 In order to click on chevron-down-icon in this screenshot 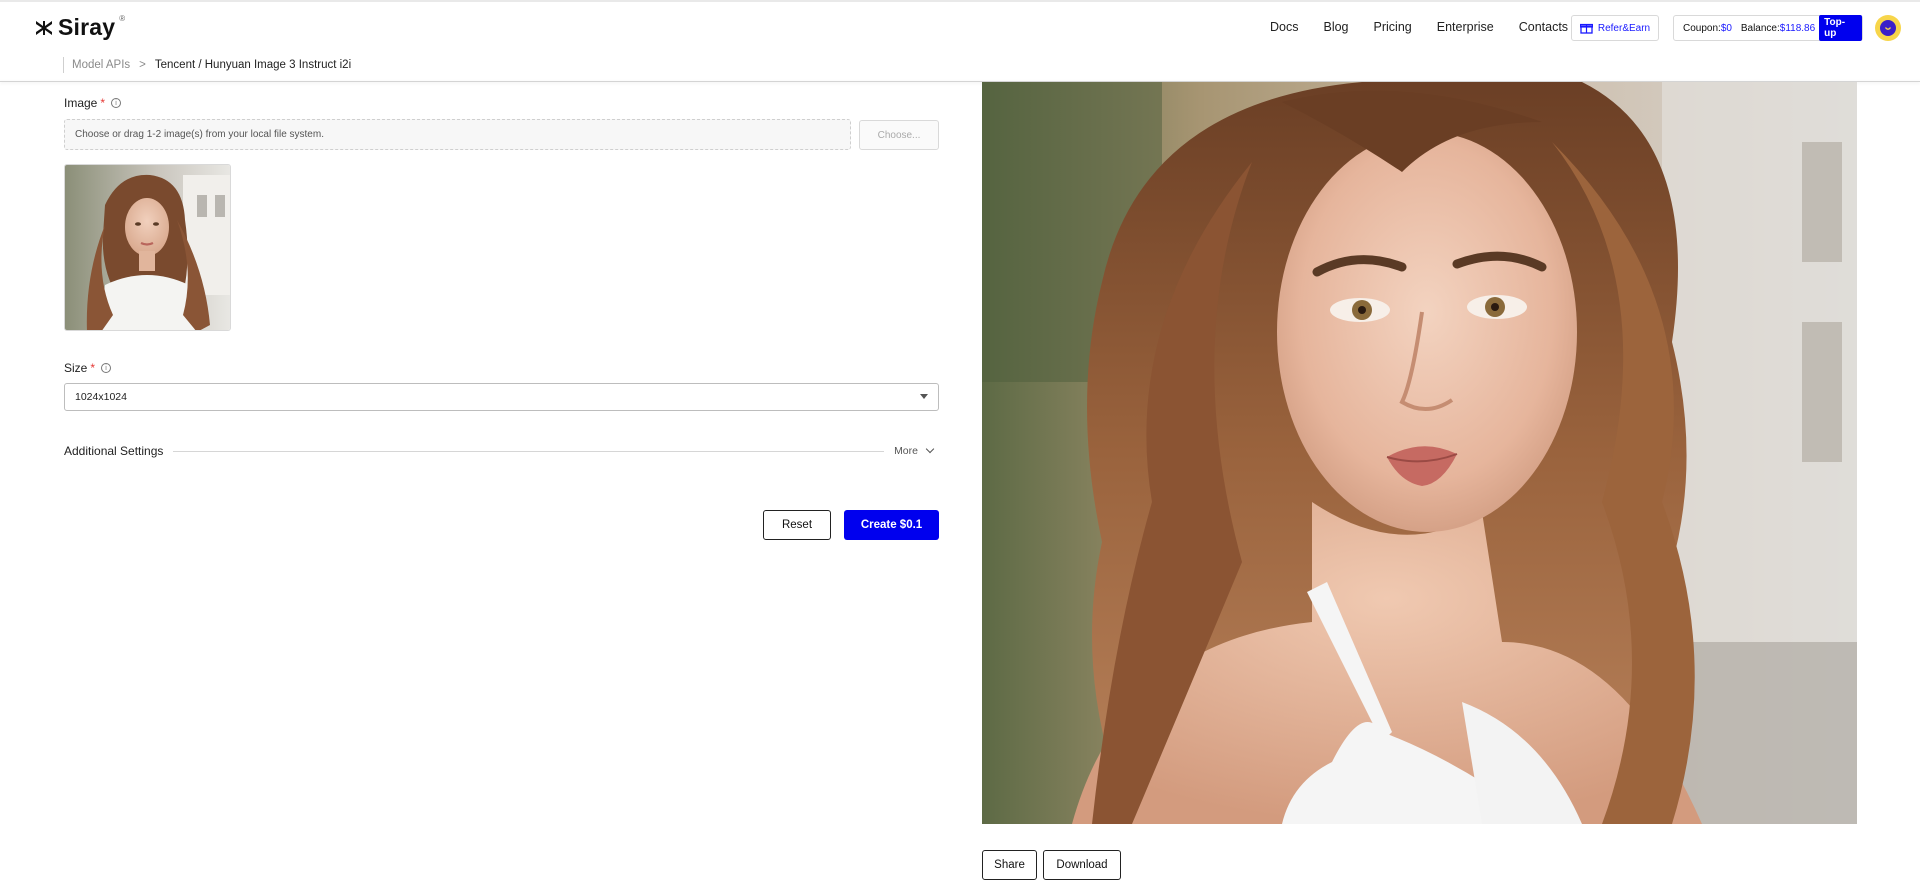, I will do `click(930, 449)`.